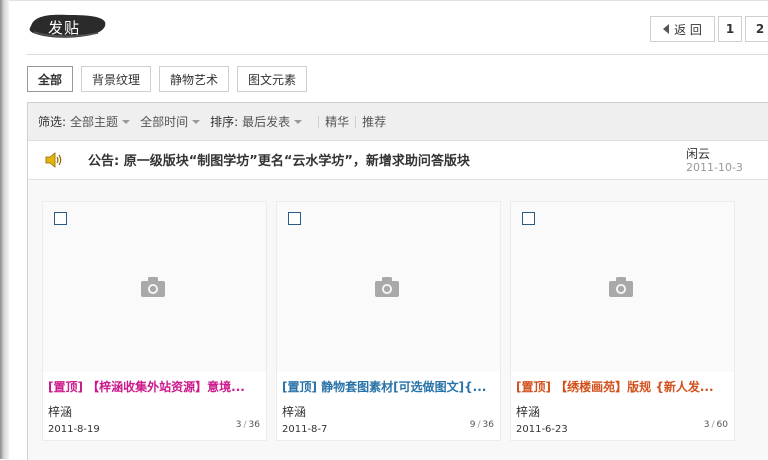 This screenshot has width=768, height=460. Describe the element at coordinates (698, 153) in the screenshot. I see `announcement-author: 闲云` at that location.